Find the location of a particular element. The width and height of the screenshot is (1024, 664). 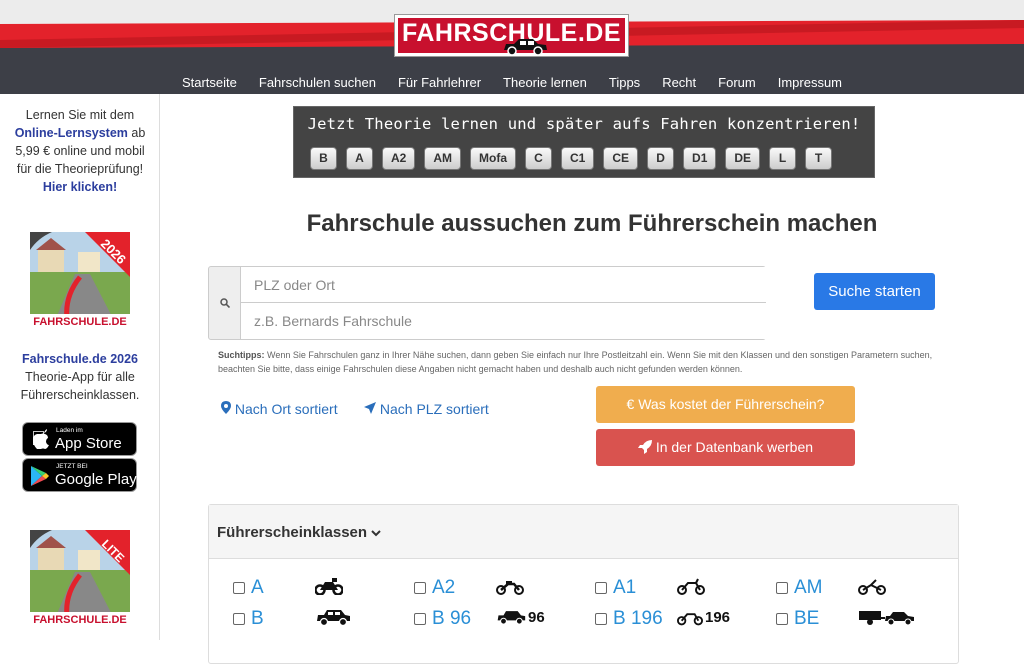

app-lite-promo-image: LITE FAHRSCHULE.DE is located at coordinates (80, 580).